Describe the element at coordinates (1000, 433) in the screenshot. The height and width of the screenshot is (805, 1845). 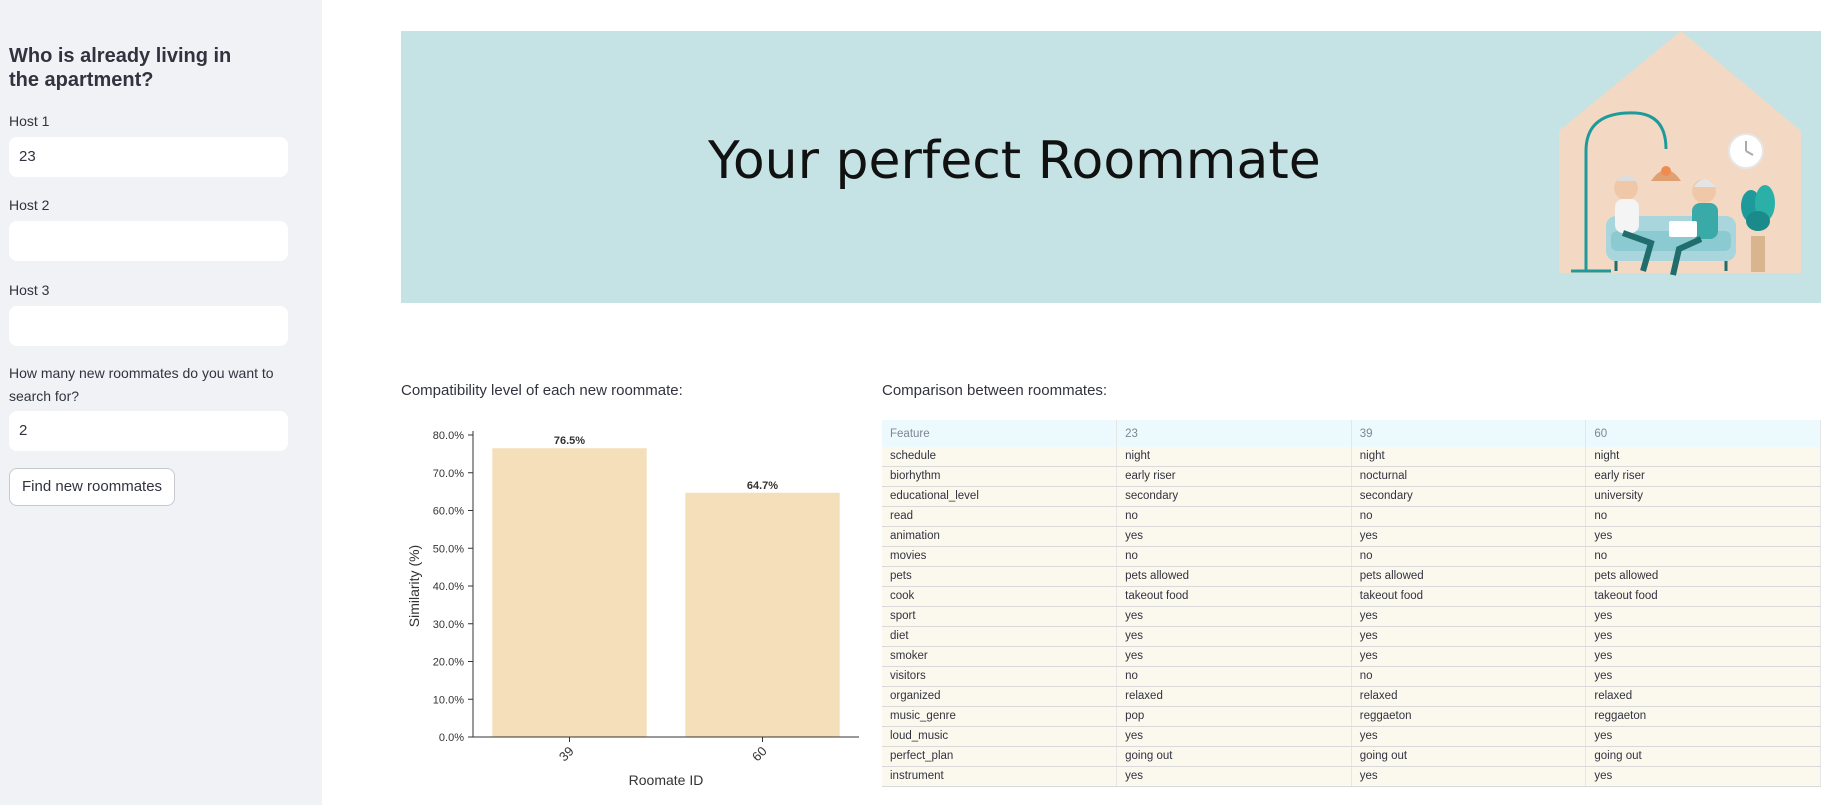
I see `table-column-header: Feature` at that location.